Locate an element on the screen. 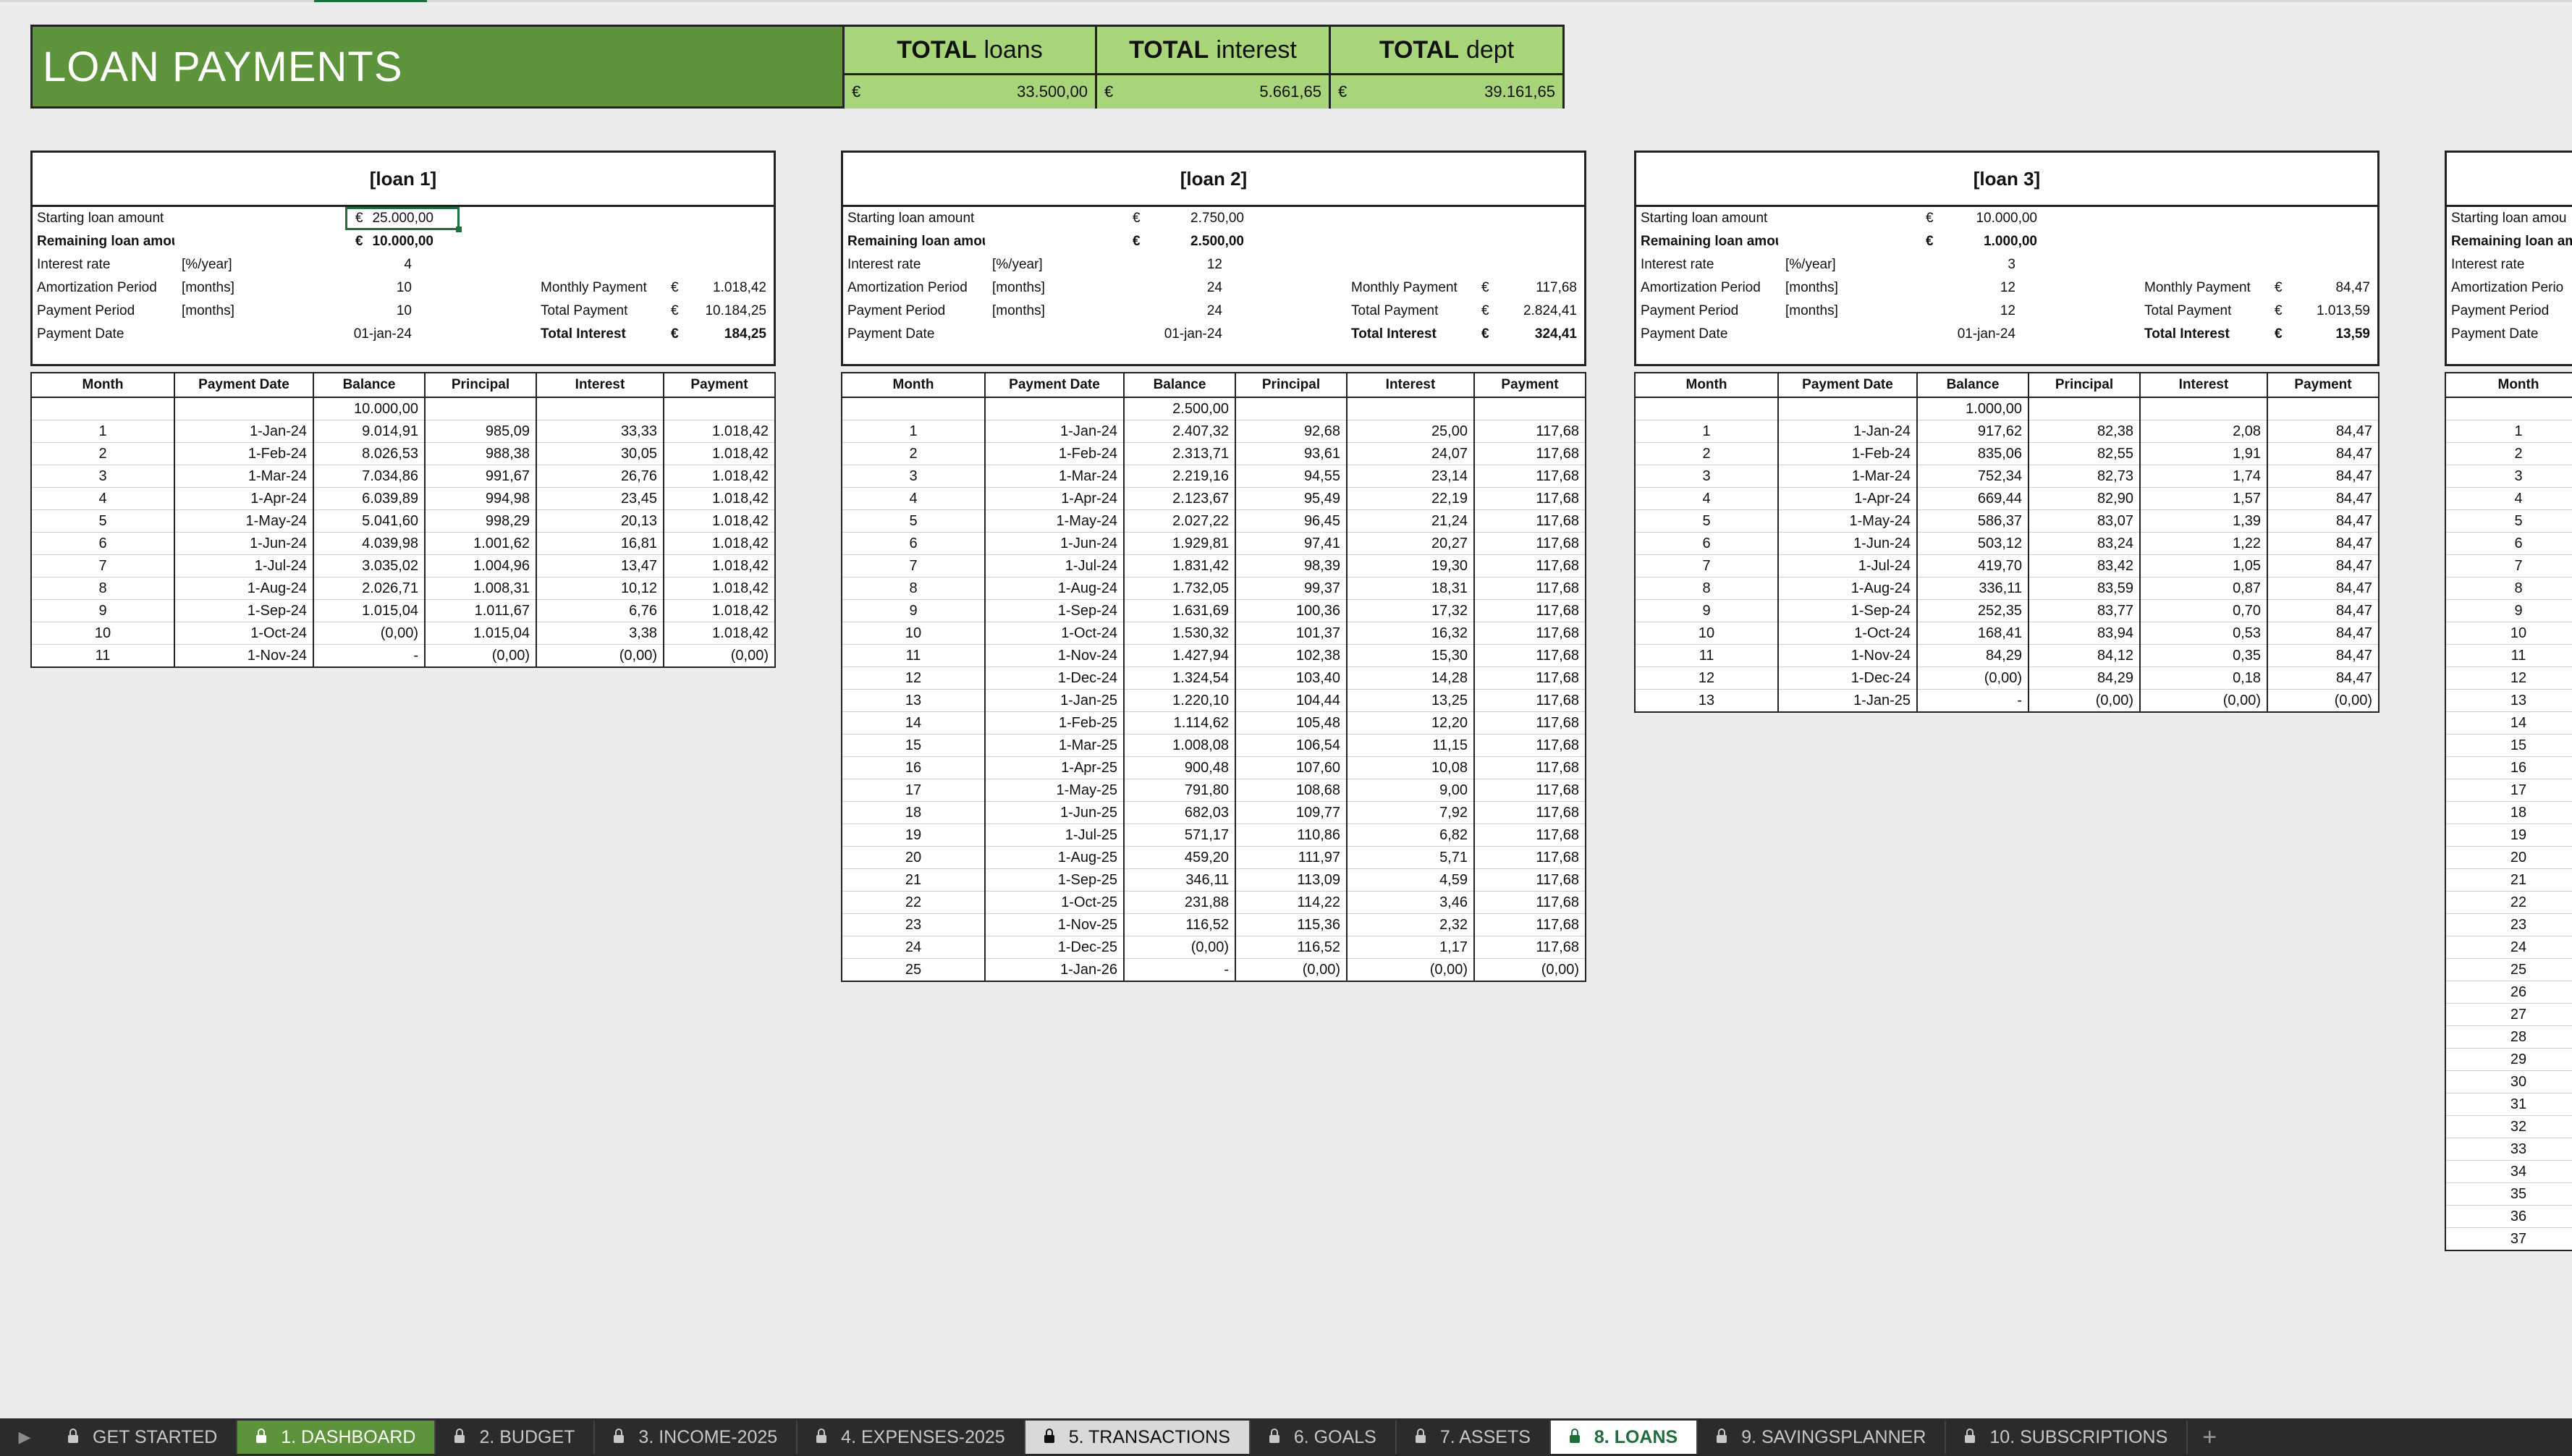 This screenshot has height=1456, width=2572. table-cell: 1.008,31 is located at coordinates (480, 588).